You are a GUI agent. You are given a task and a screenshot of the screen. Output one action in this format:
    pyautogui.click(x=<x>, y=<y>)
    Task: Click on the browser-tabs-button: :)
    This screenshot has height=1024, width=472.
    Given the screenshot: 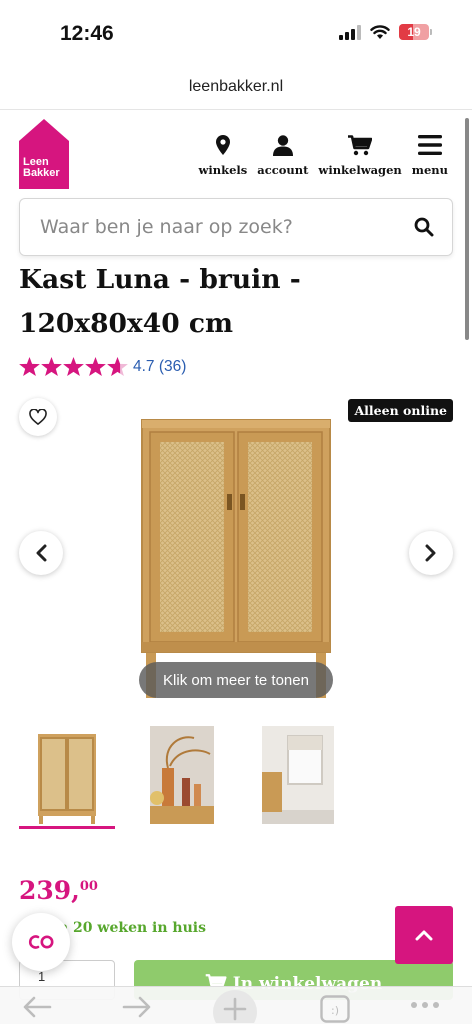 What is the action you would take?
    pyautogui.click(x=335, y=1009)
    